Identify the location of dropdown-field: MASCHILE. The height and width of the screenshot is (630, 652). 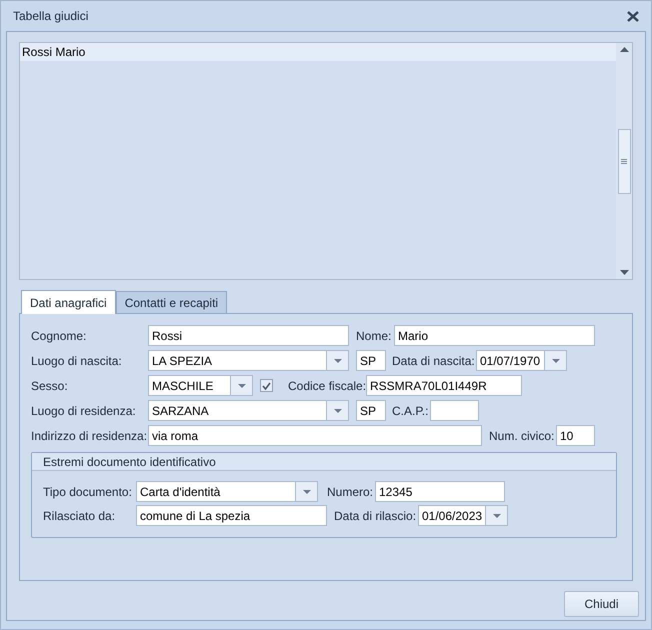
(200, 385).